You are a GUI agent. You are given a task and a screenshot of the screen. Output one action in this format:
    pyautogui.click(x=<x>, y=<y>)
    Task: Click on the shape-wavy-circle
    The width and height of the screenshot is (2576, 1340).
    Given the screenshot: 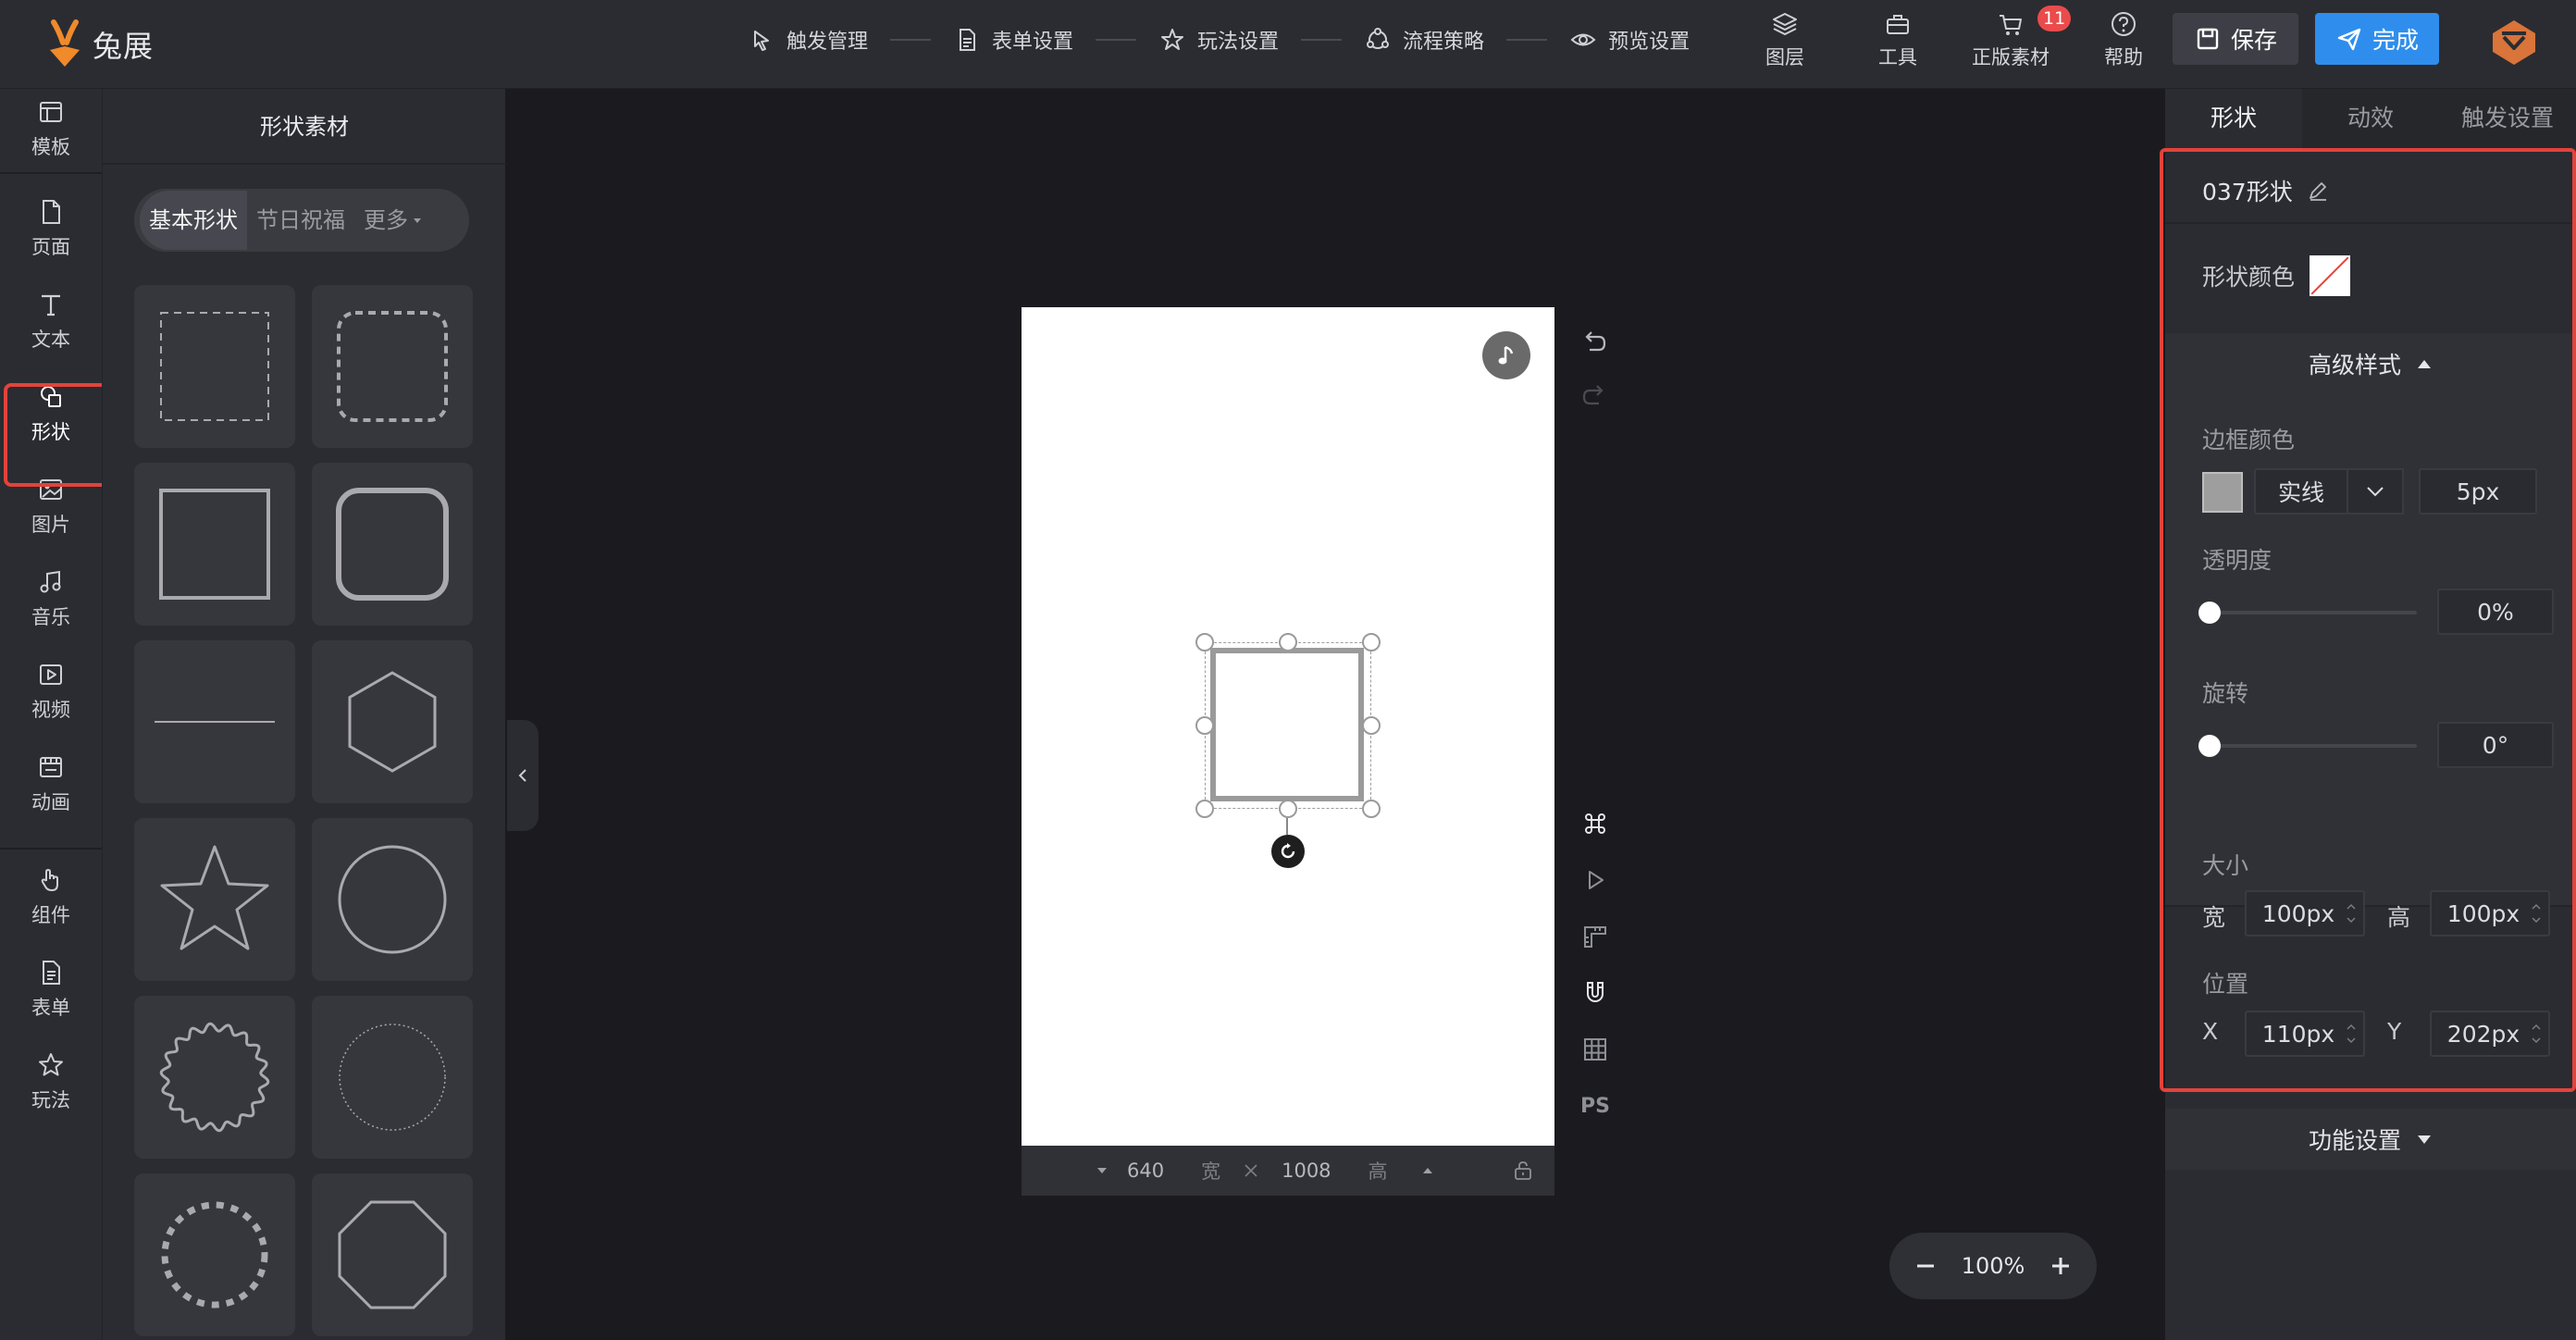 What is the action you would take?
    pyautogui.click(x=215, y=1077)
    